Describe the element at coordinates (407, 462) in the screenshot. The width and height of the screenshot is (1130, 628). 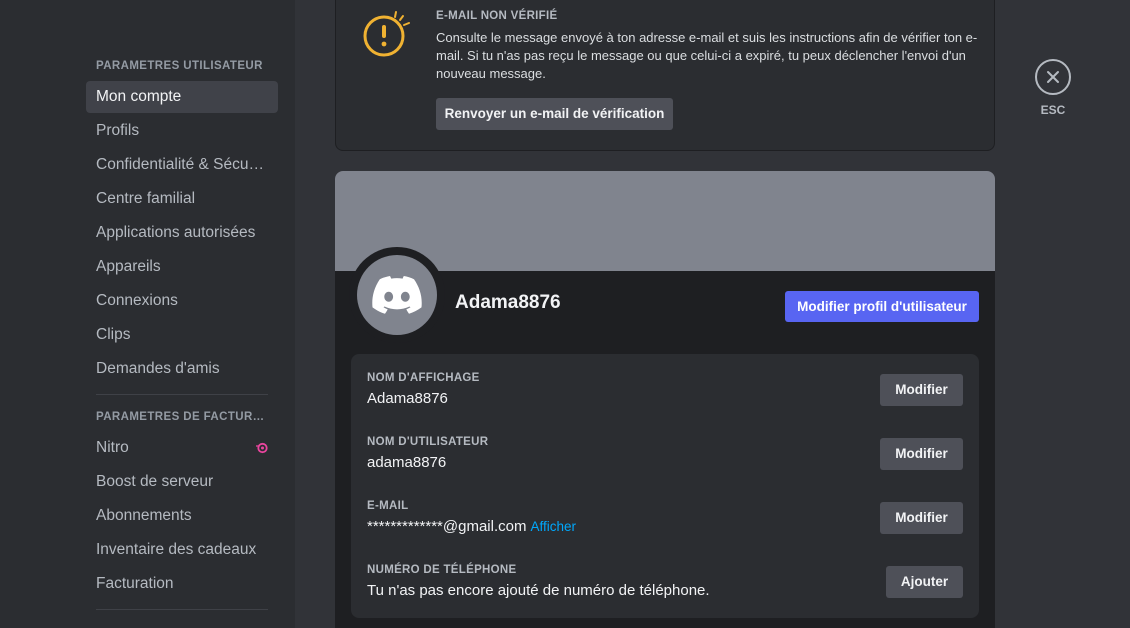
I see `field-value: adama8876` at that location.